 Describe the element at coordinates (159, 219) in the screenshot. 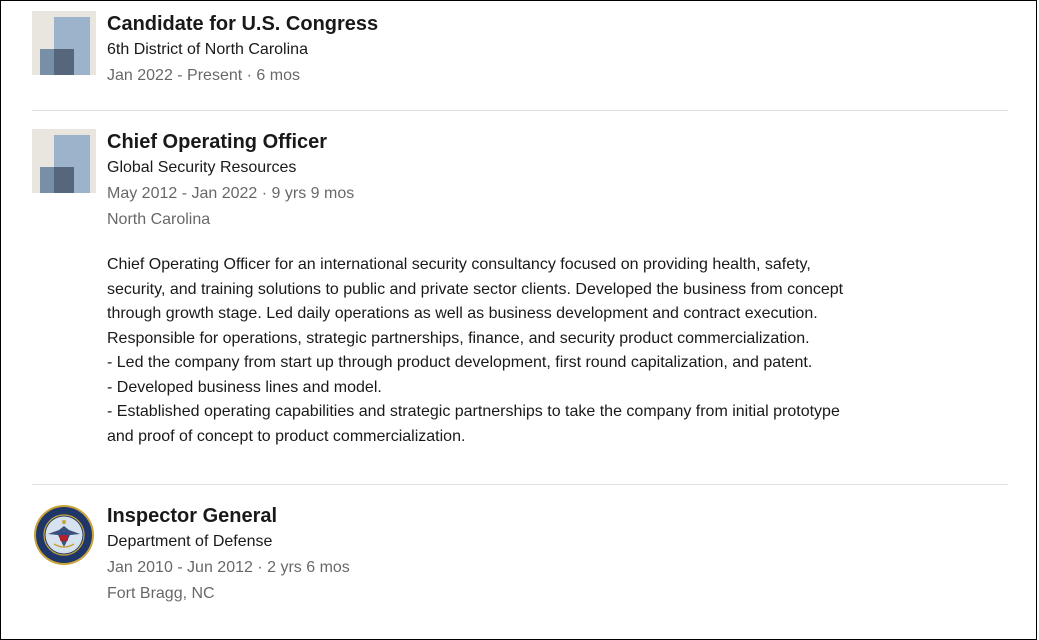

I see `experience-location: North Carolina` at that location.